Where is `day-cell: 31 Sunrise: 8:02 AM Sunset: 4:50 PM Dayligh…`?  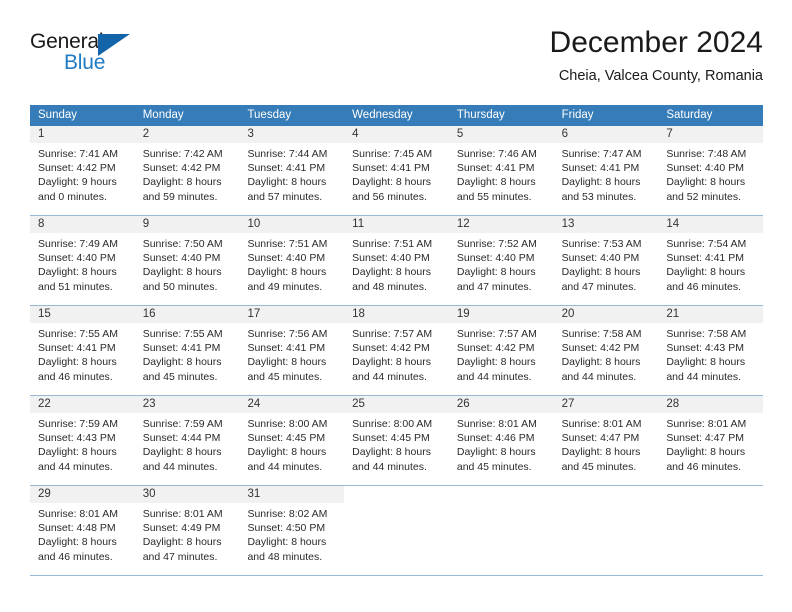 day-cell: 31 Sunrise: 8:02 AM Sunset: 4:50 PM Dayligh… is located at coordinates (292, 530).